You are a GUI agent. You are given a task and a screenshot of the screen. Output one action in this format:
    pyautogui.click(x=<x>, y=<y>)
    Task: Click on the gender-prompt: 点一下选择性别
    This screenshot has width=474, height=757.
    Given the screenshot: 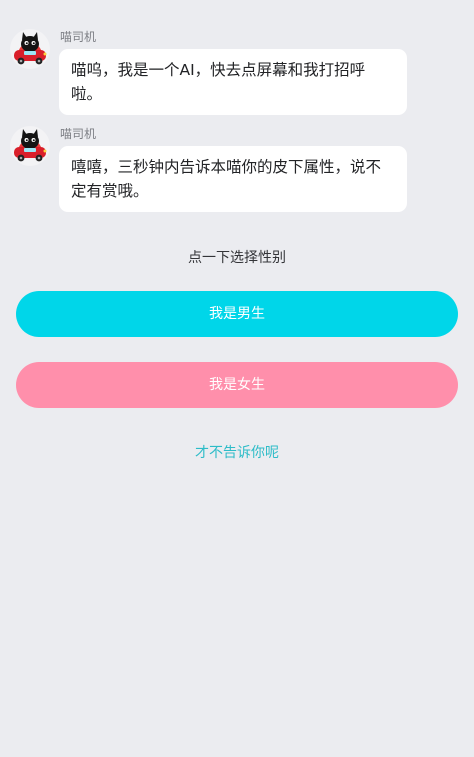 What is the action you would take?
    pyautogui.click(x=237, y=258)
    